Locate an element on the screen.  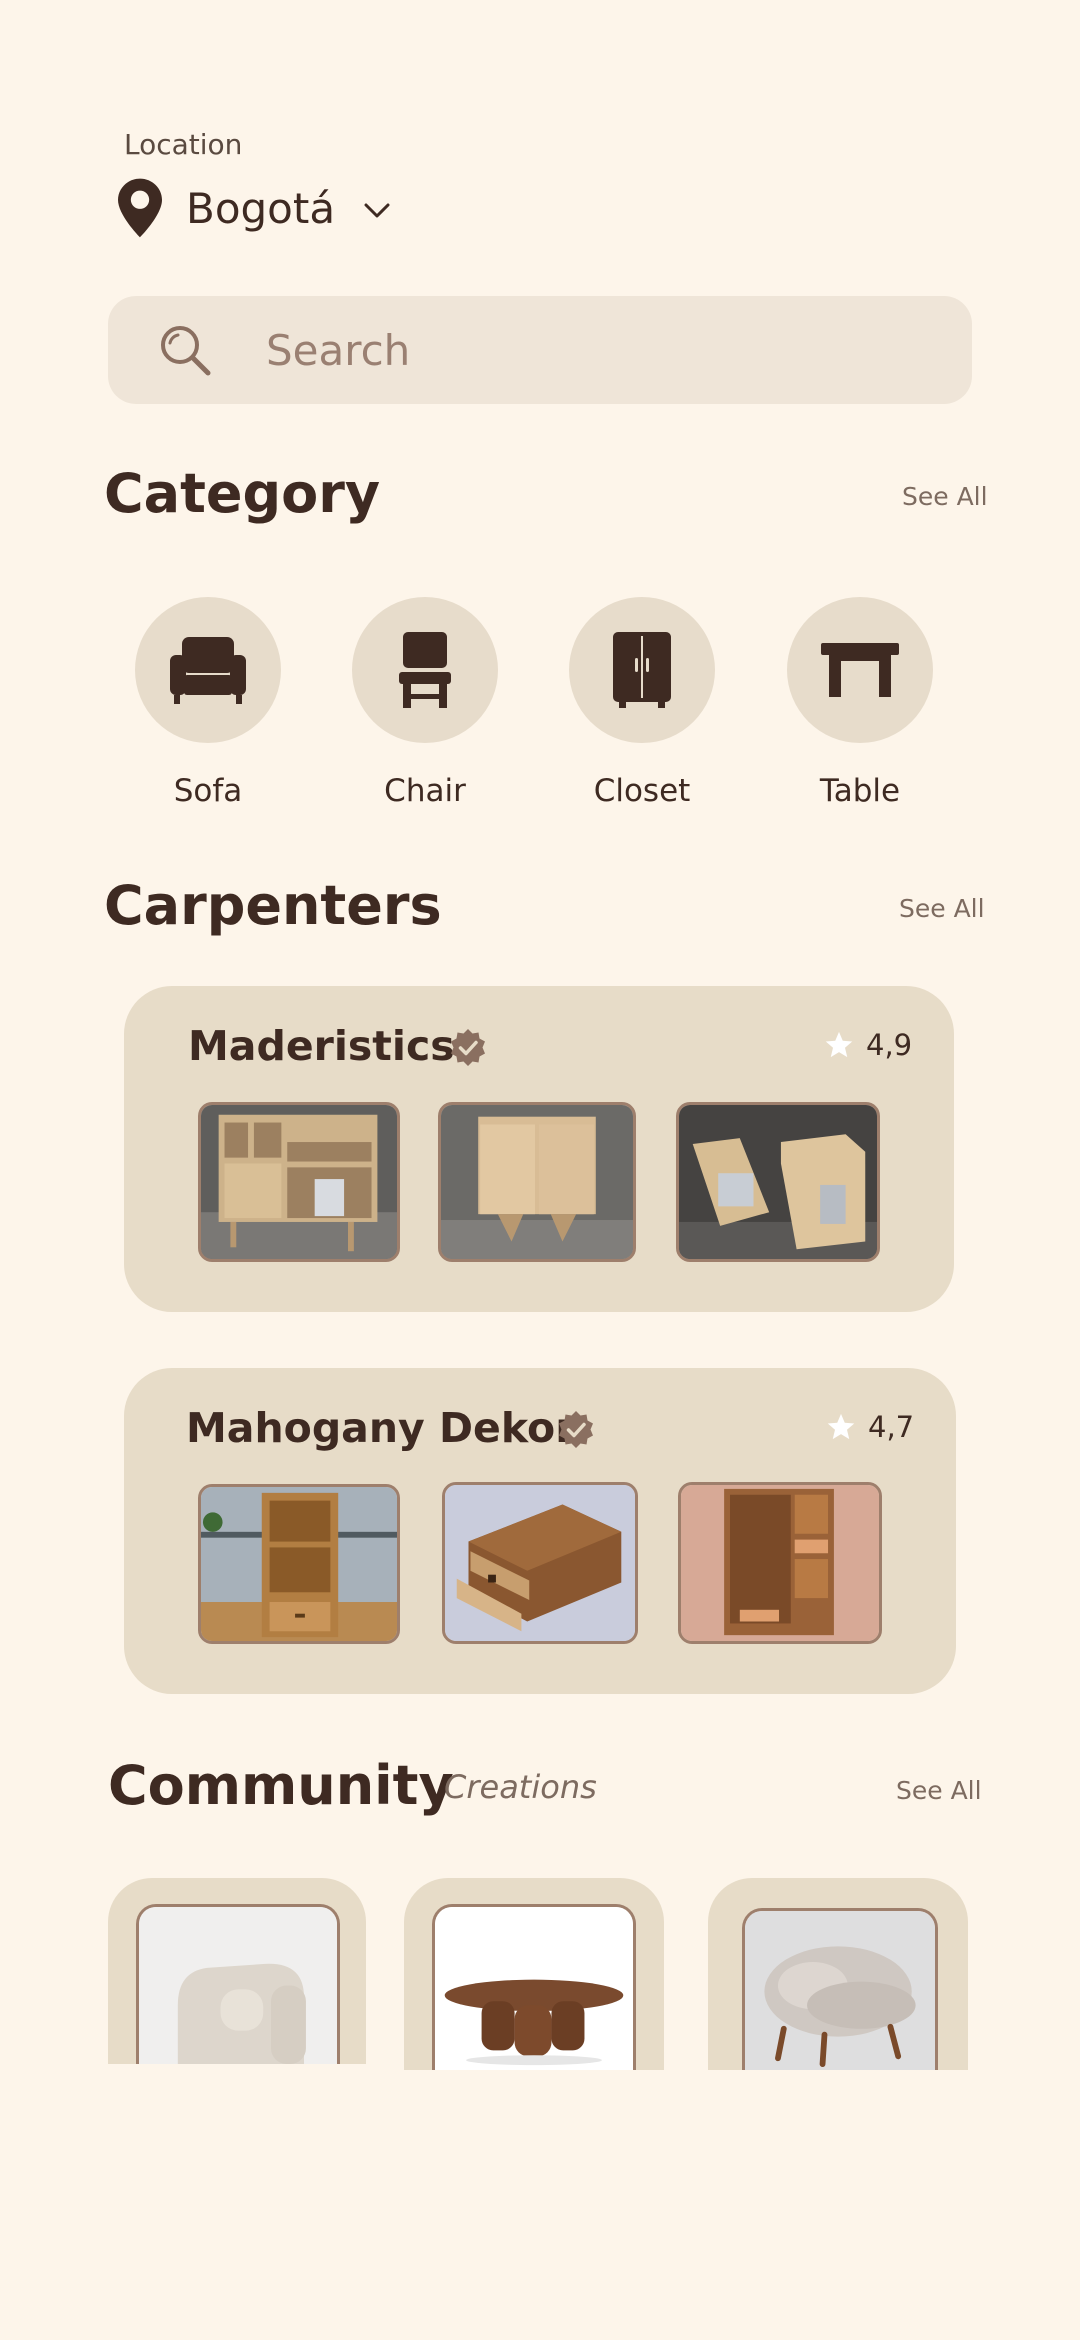
lounge-chair-photo is located at coordinates (840, 1990).